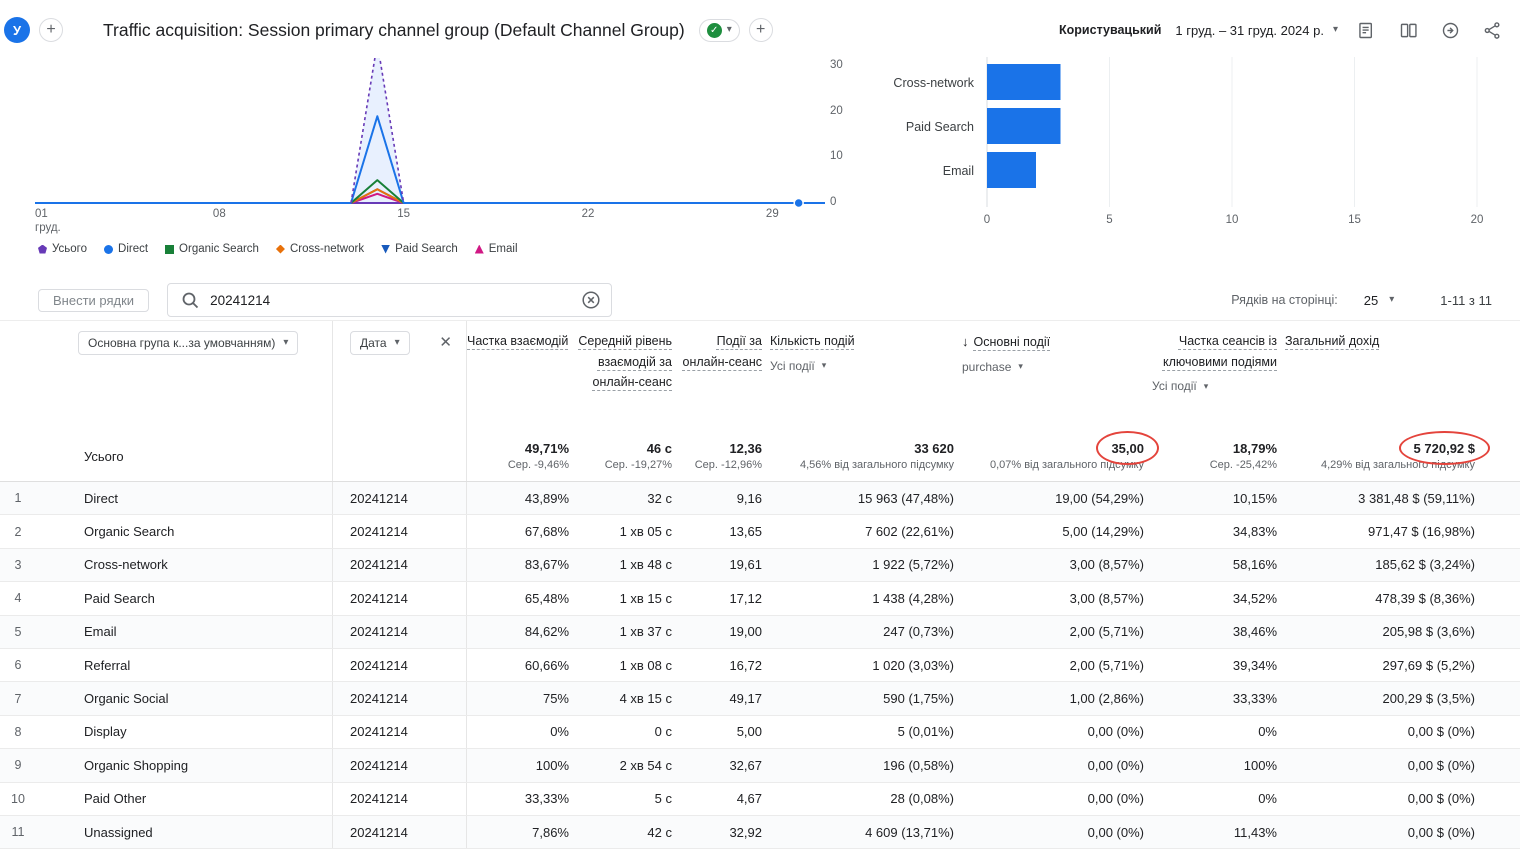 The height and width of the screenshot is (853, 1520). What do you see at coordinates (1190, 145) in the screenshot?
I see `bar-chart-wrap: 0 5 10 15 20 Cross-network Paid Search Email` at bounding box center [1190, 145].